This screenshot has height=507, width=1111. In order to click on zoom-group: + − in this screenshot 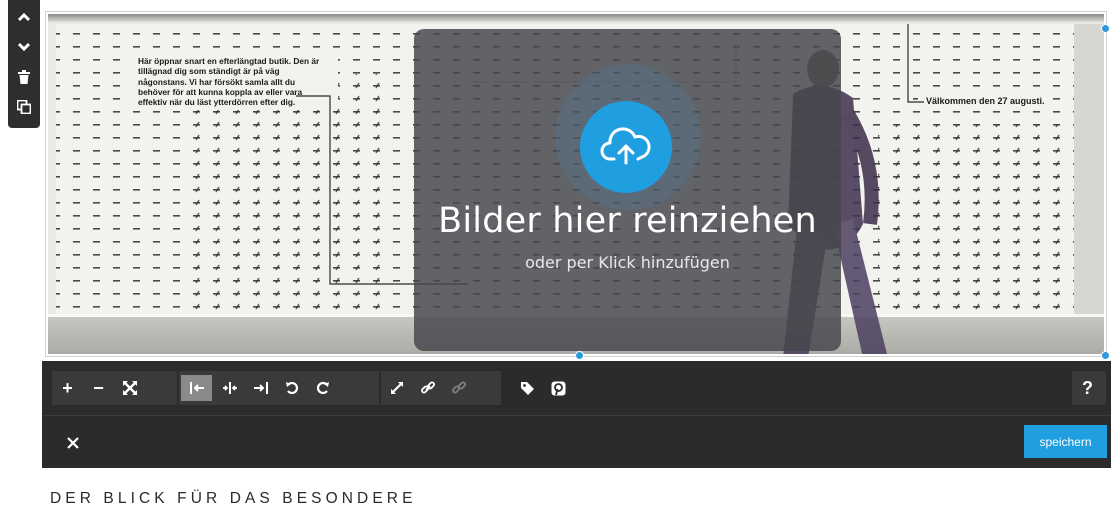, I will do `click(114, 388)`.